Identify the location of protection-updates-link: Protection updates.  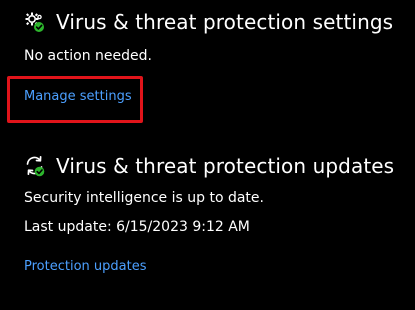
(85, 266).